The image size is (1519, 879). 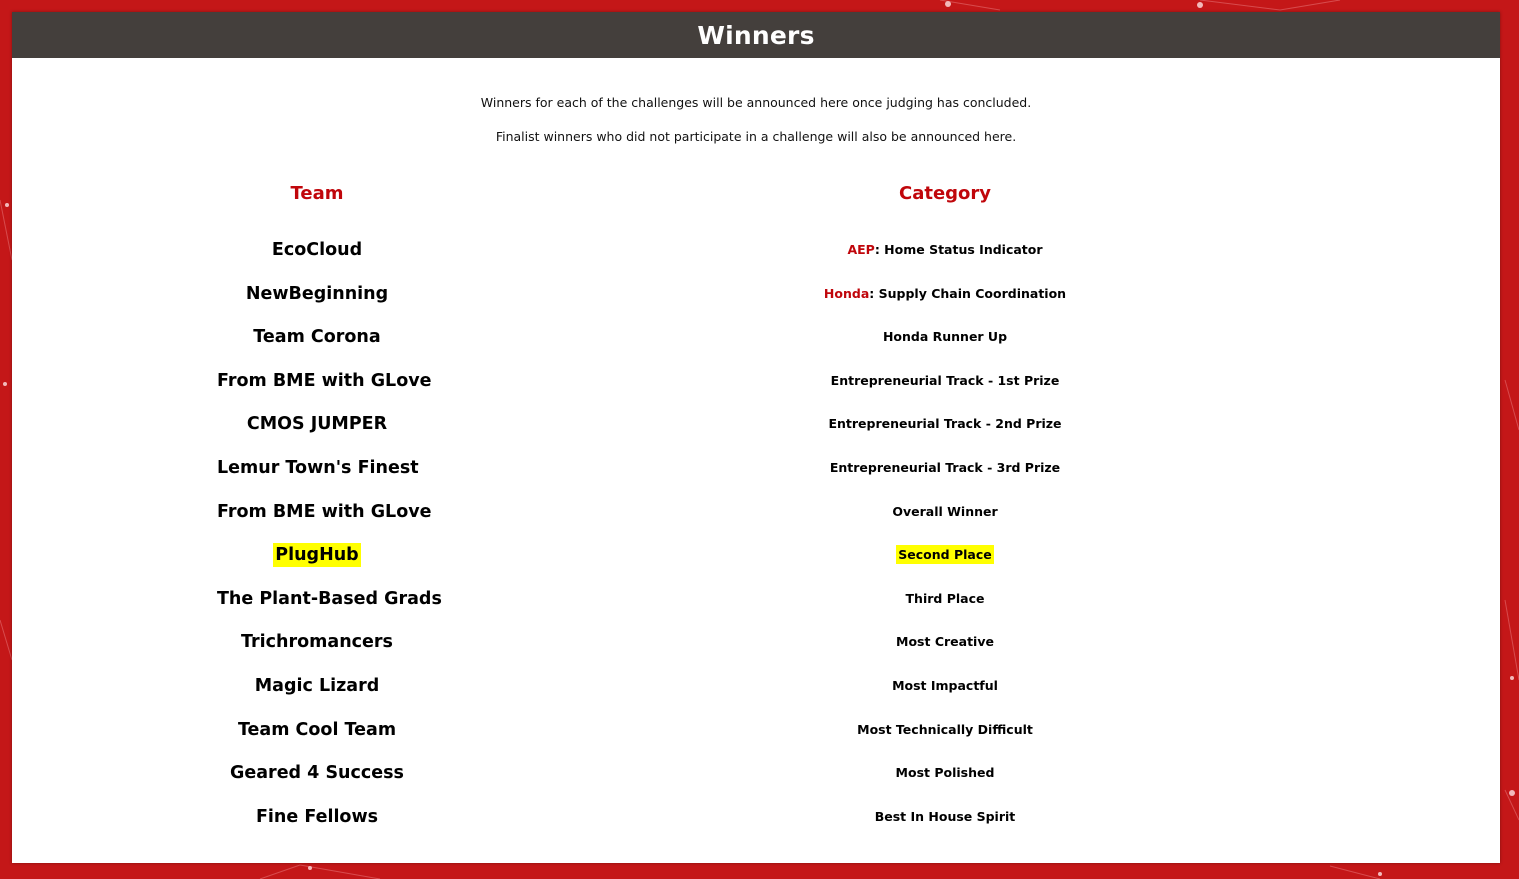 I want to click on winner-category-row: AEP: Home Status Indicator, so click(x=945, y=250).